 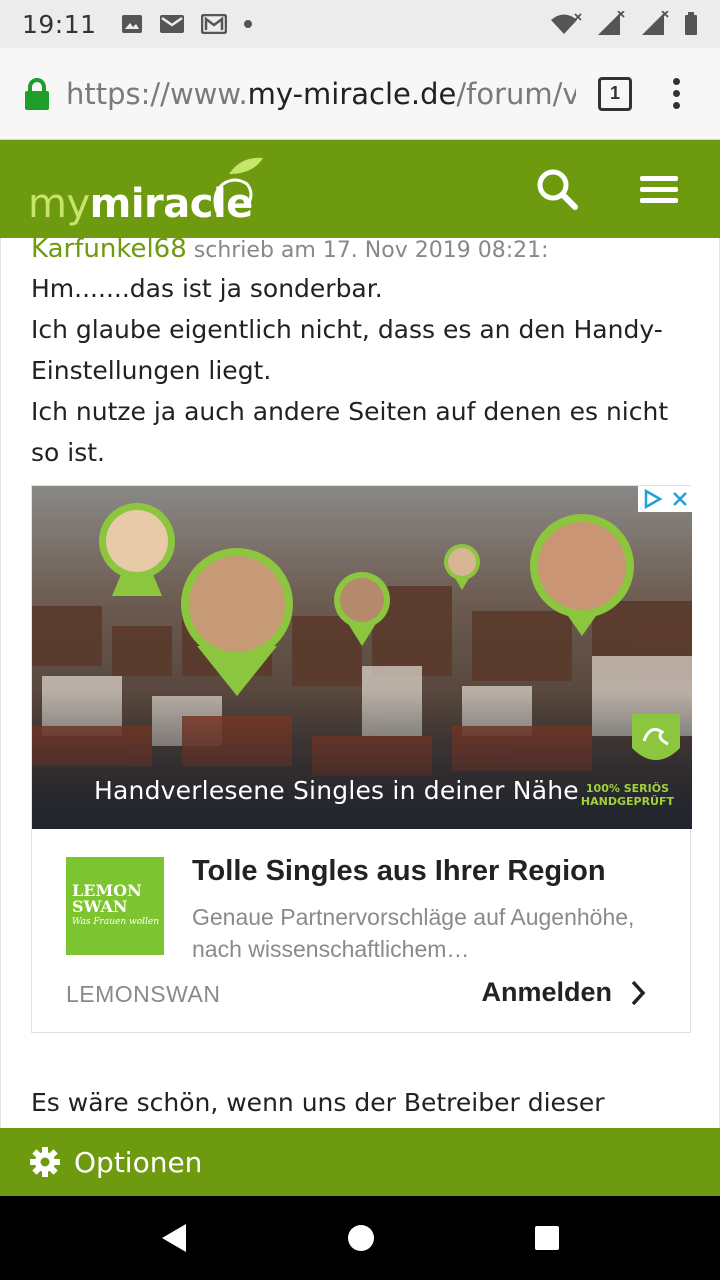 I want to click on url-scheme: https://www., so click(x=157, y=93).